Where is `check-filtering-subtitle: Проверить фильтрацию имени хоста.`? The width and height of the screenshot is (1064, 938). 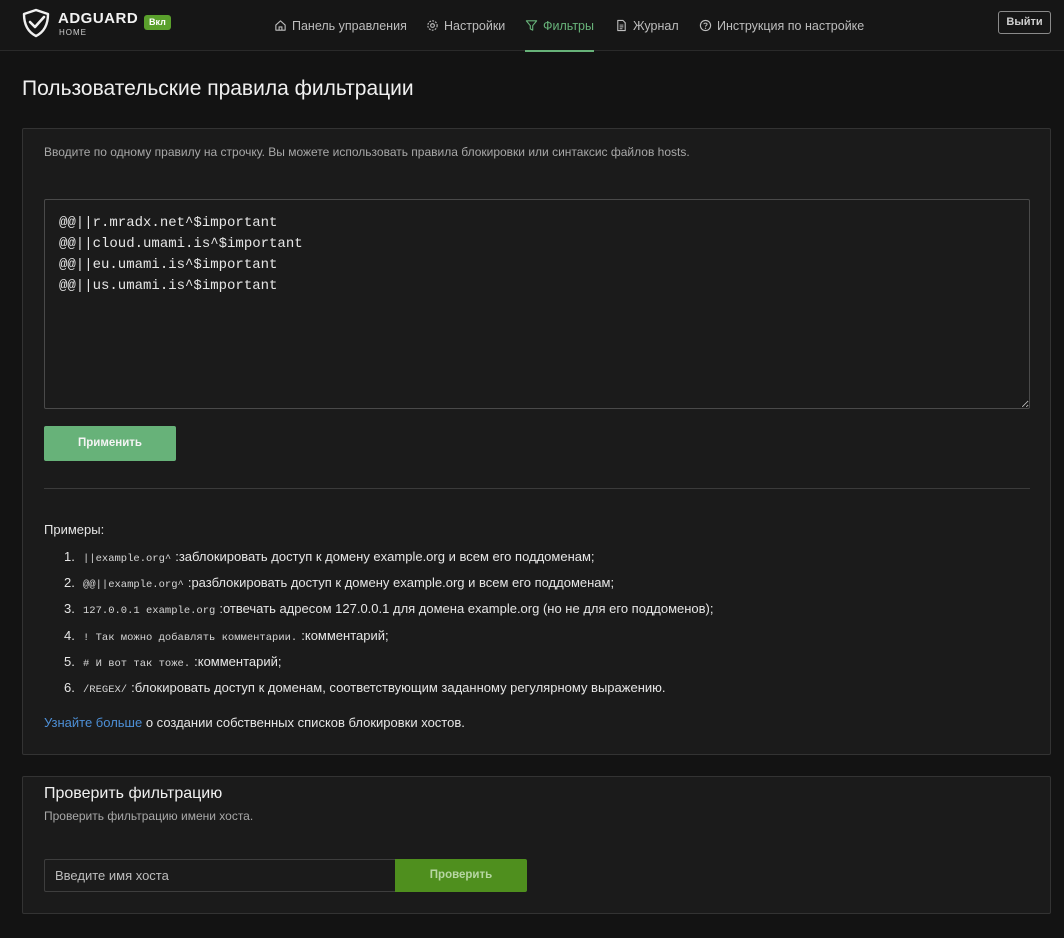
check-filtering-subtitle: Проверить фильтрацию имени хоста. is located at coordinates (149, 816).